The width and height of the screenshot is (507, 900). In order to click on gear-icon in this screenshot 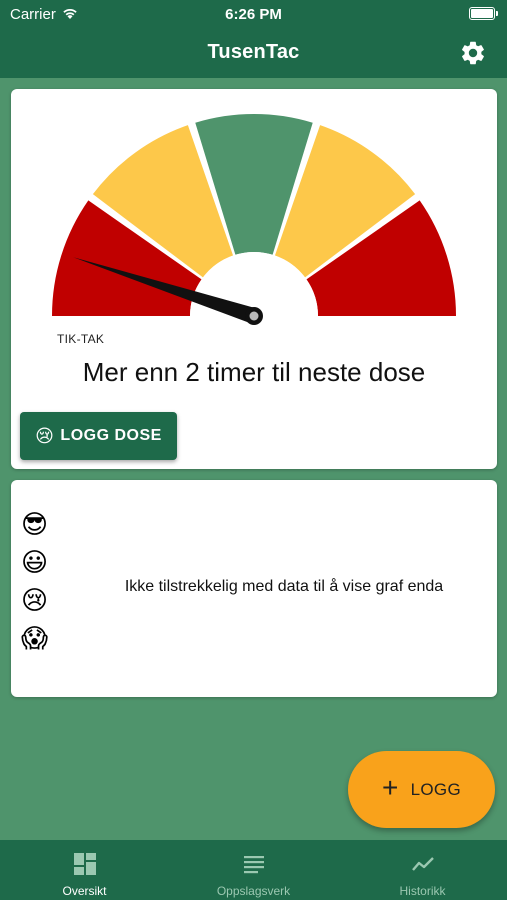, I will do `click(473, 53)`.